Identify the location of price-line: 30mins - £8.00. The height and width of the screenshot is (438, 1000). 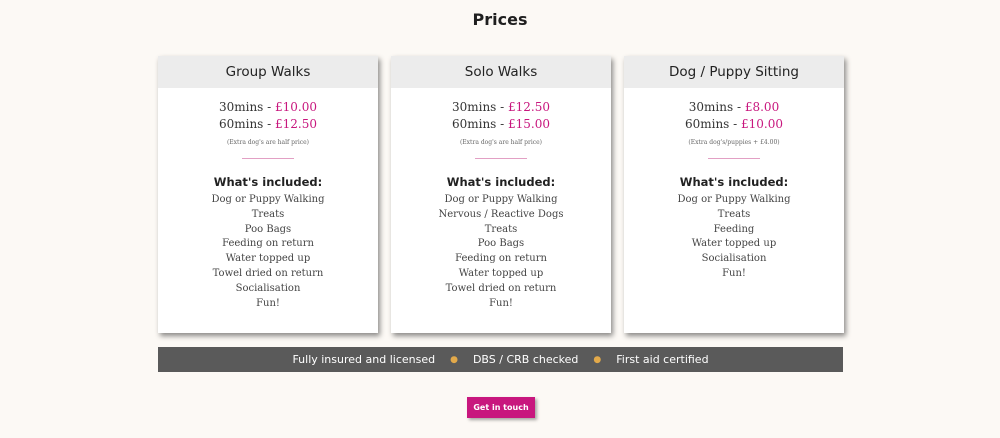
(734, 107).